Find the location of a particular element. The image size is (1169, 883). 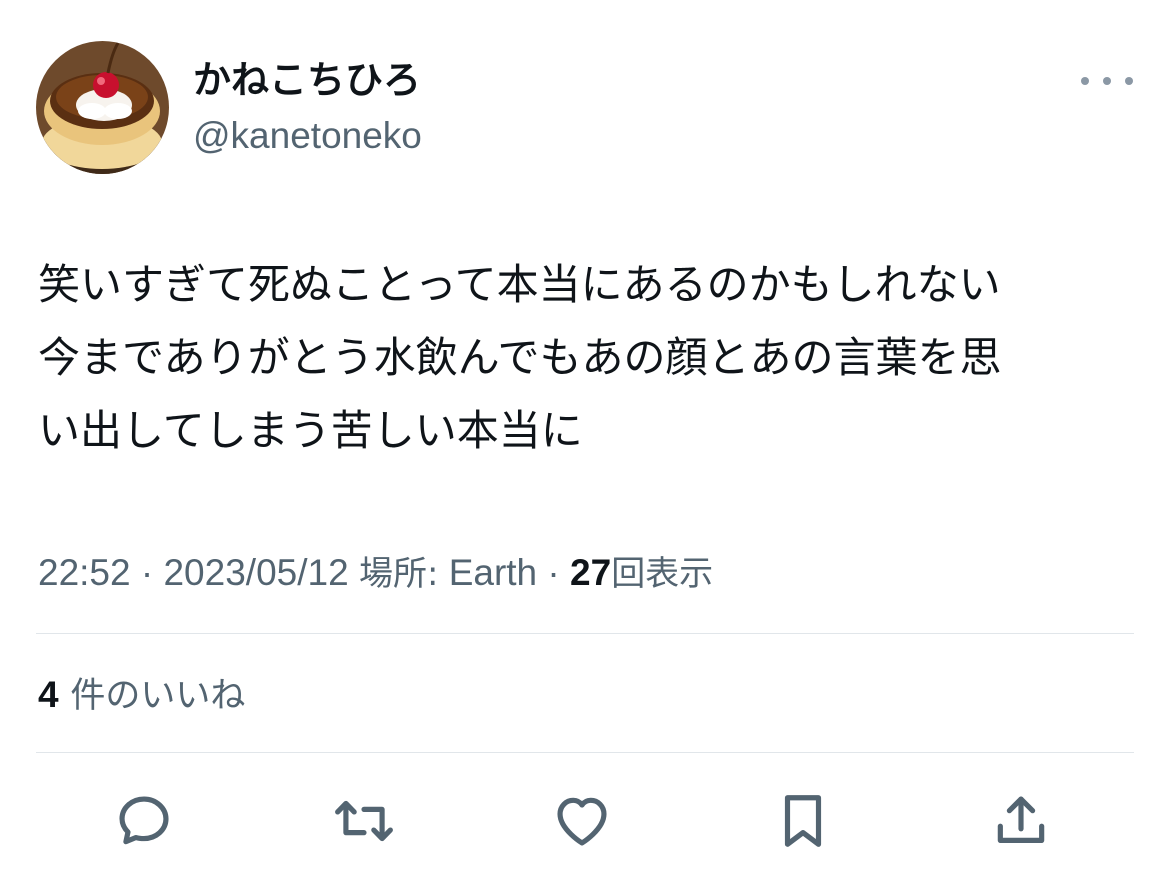

pudding-avatar-icon is located at coordinates (102, 107).